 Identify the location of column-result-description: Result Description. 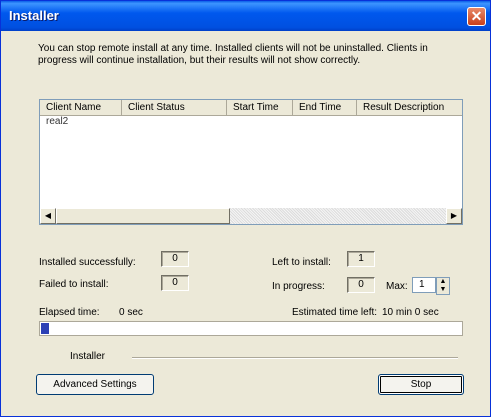
(409, 108).